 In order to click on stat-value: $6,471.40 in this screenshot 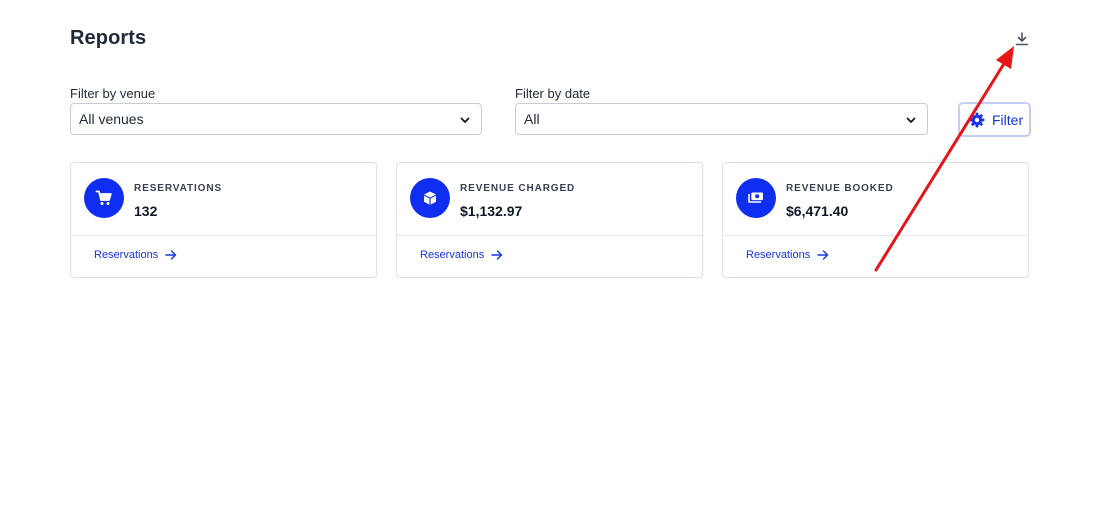, I will do `click(817, 211)`.